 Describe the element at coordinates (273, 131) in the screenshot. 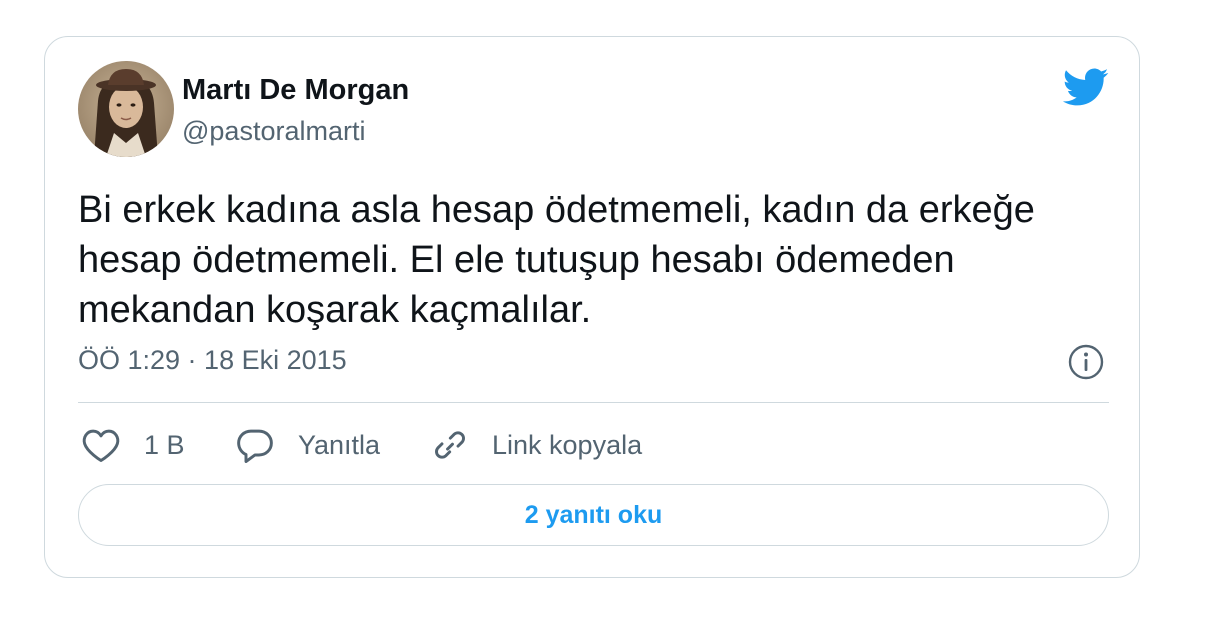

I see `author-handle: @pastoralmarti` at that location.